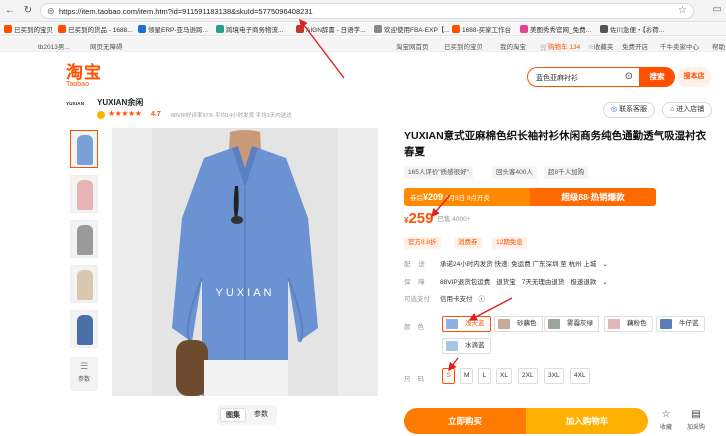 Image resolution: width=726 pixels, height=436 pixels. Describe the element at coordinates (417, 327) in the screenshot. I see `color-label: 颜色` at that location.